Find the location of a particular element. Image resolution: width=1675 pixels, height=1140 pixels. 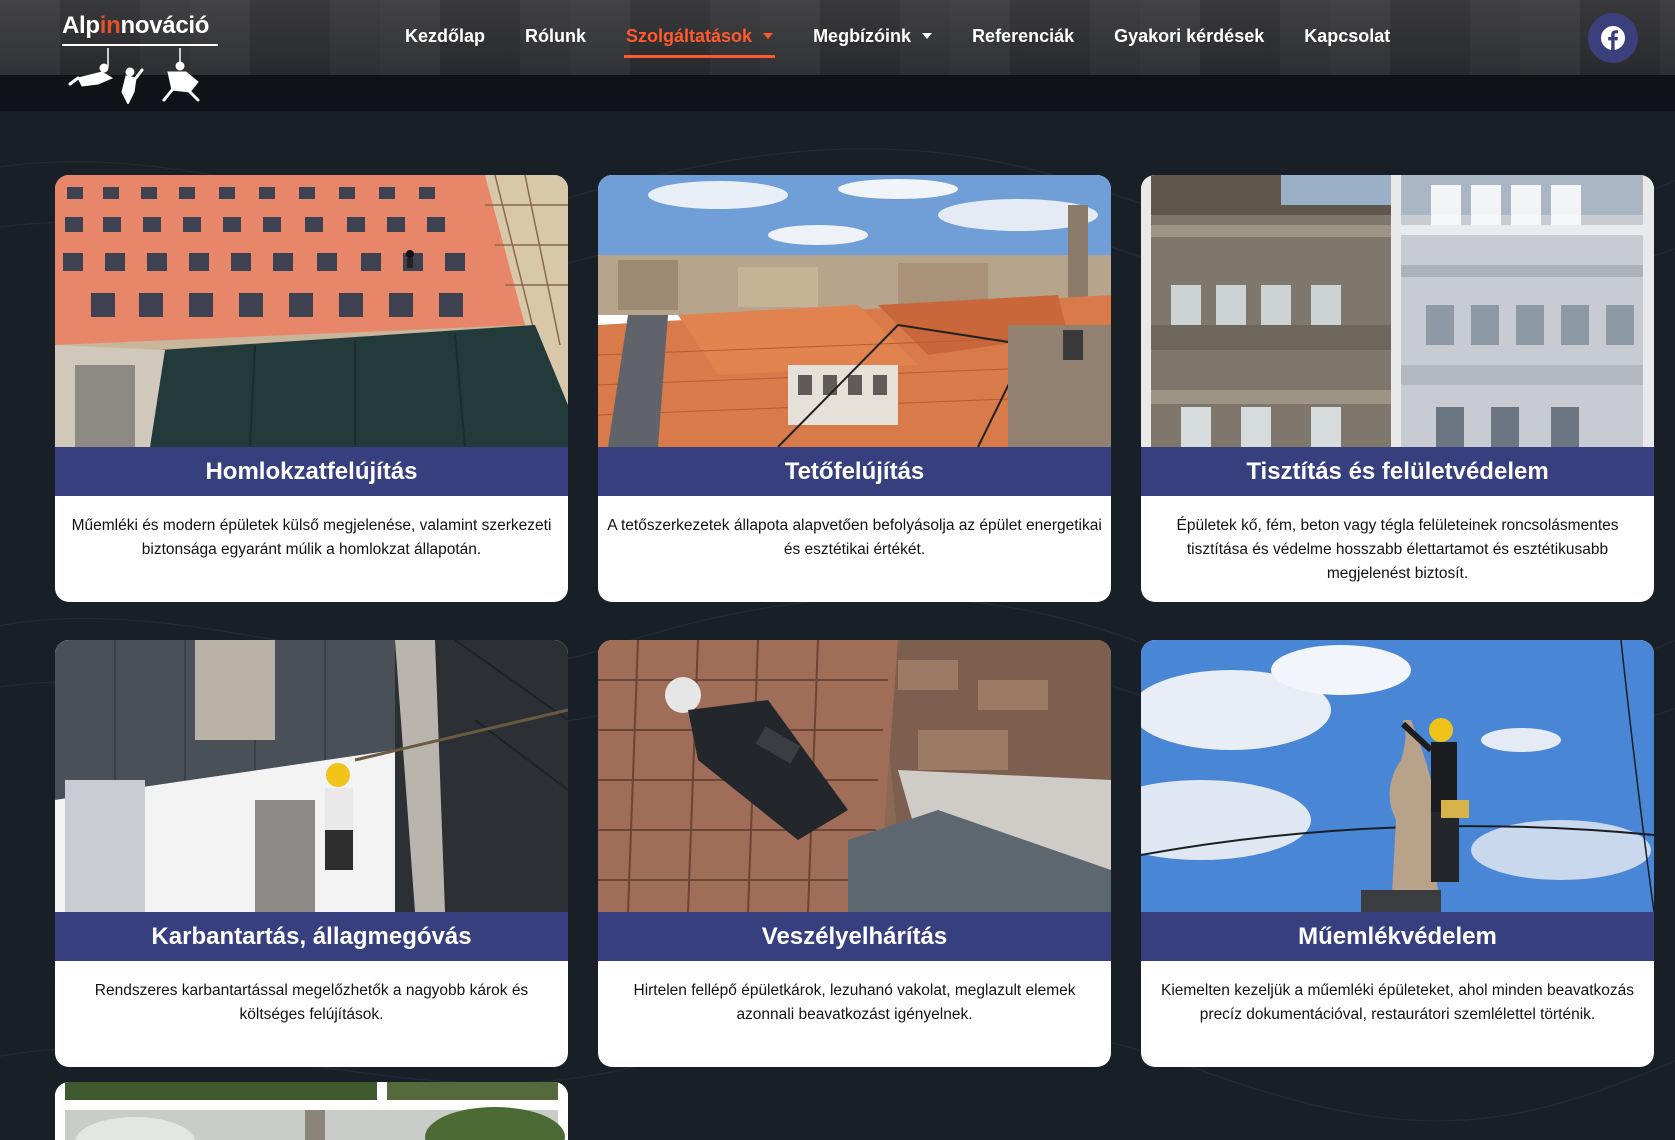

service-title: Karbantartás, állagmegóvás is located at coordinates (311, 936).